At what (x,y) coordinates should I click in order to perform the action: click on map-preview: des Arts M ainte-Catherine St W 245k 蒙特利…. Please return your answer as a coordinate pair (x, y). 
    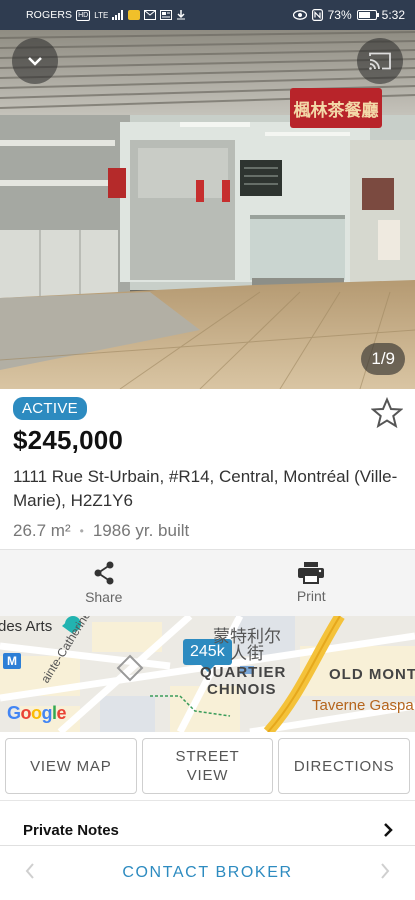
    Looking at the image, I should click on (207, 674).